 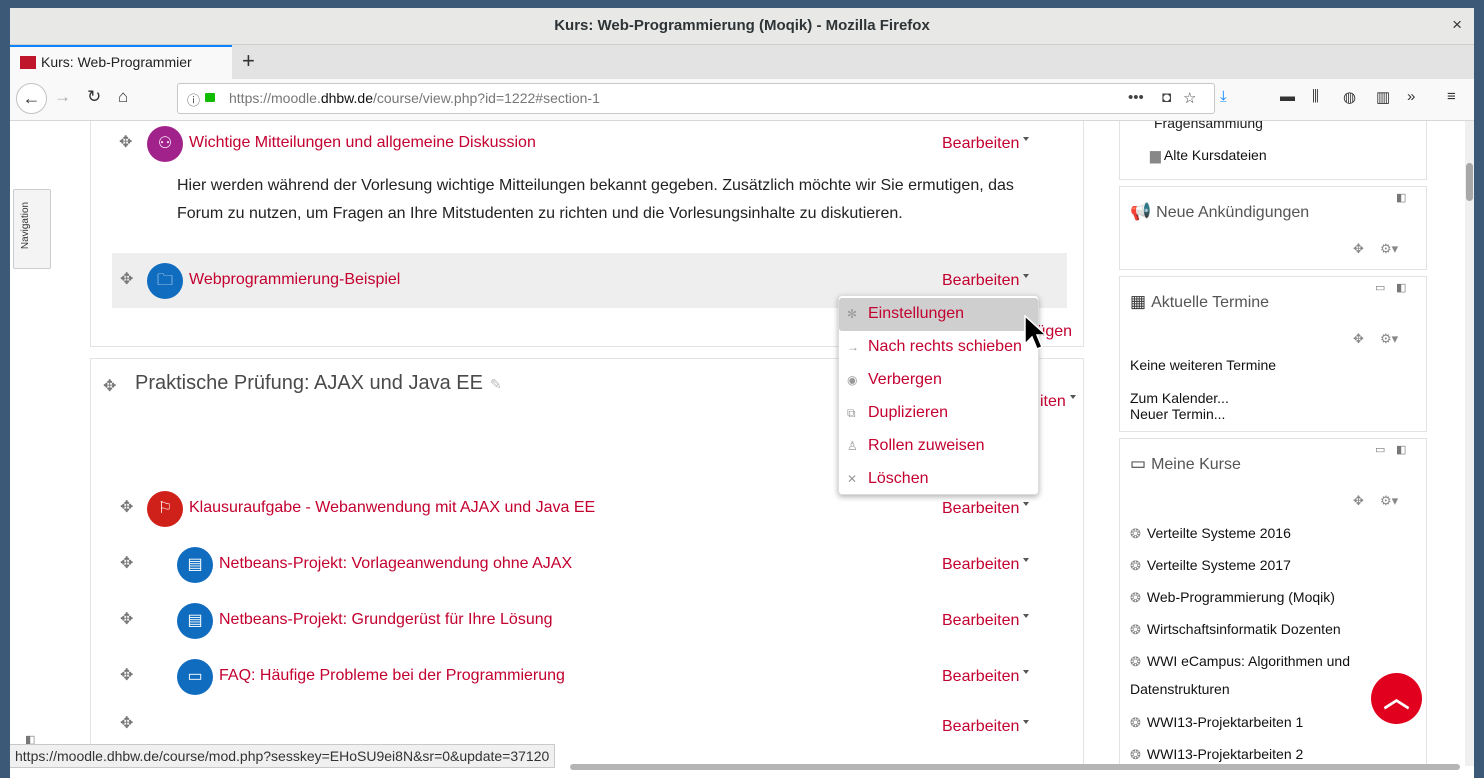 What do you see at coordinates (1349, 97) in the screenshot?
I see `addon-icon: ◍` at bounding box center [1349, 97].